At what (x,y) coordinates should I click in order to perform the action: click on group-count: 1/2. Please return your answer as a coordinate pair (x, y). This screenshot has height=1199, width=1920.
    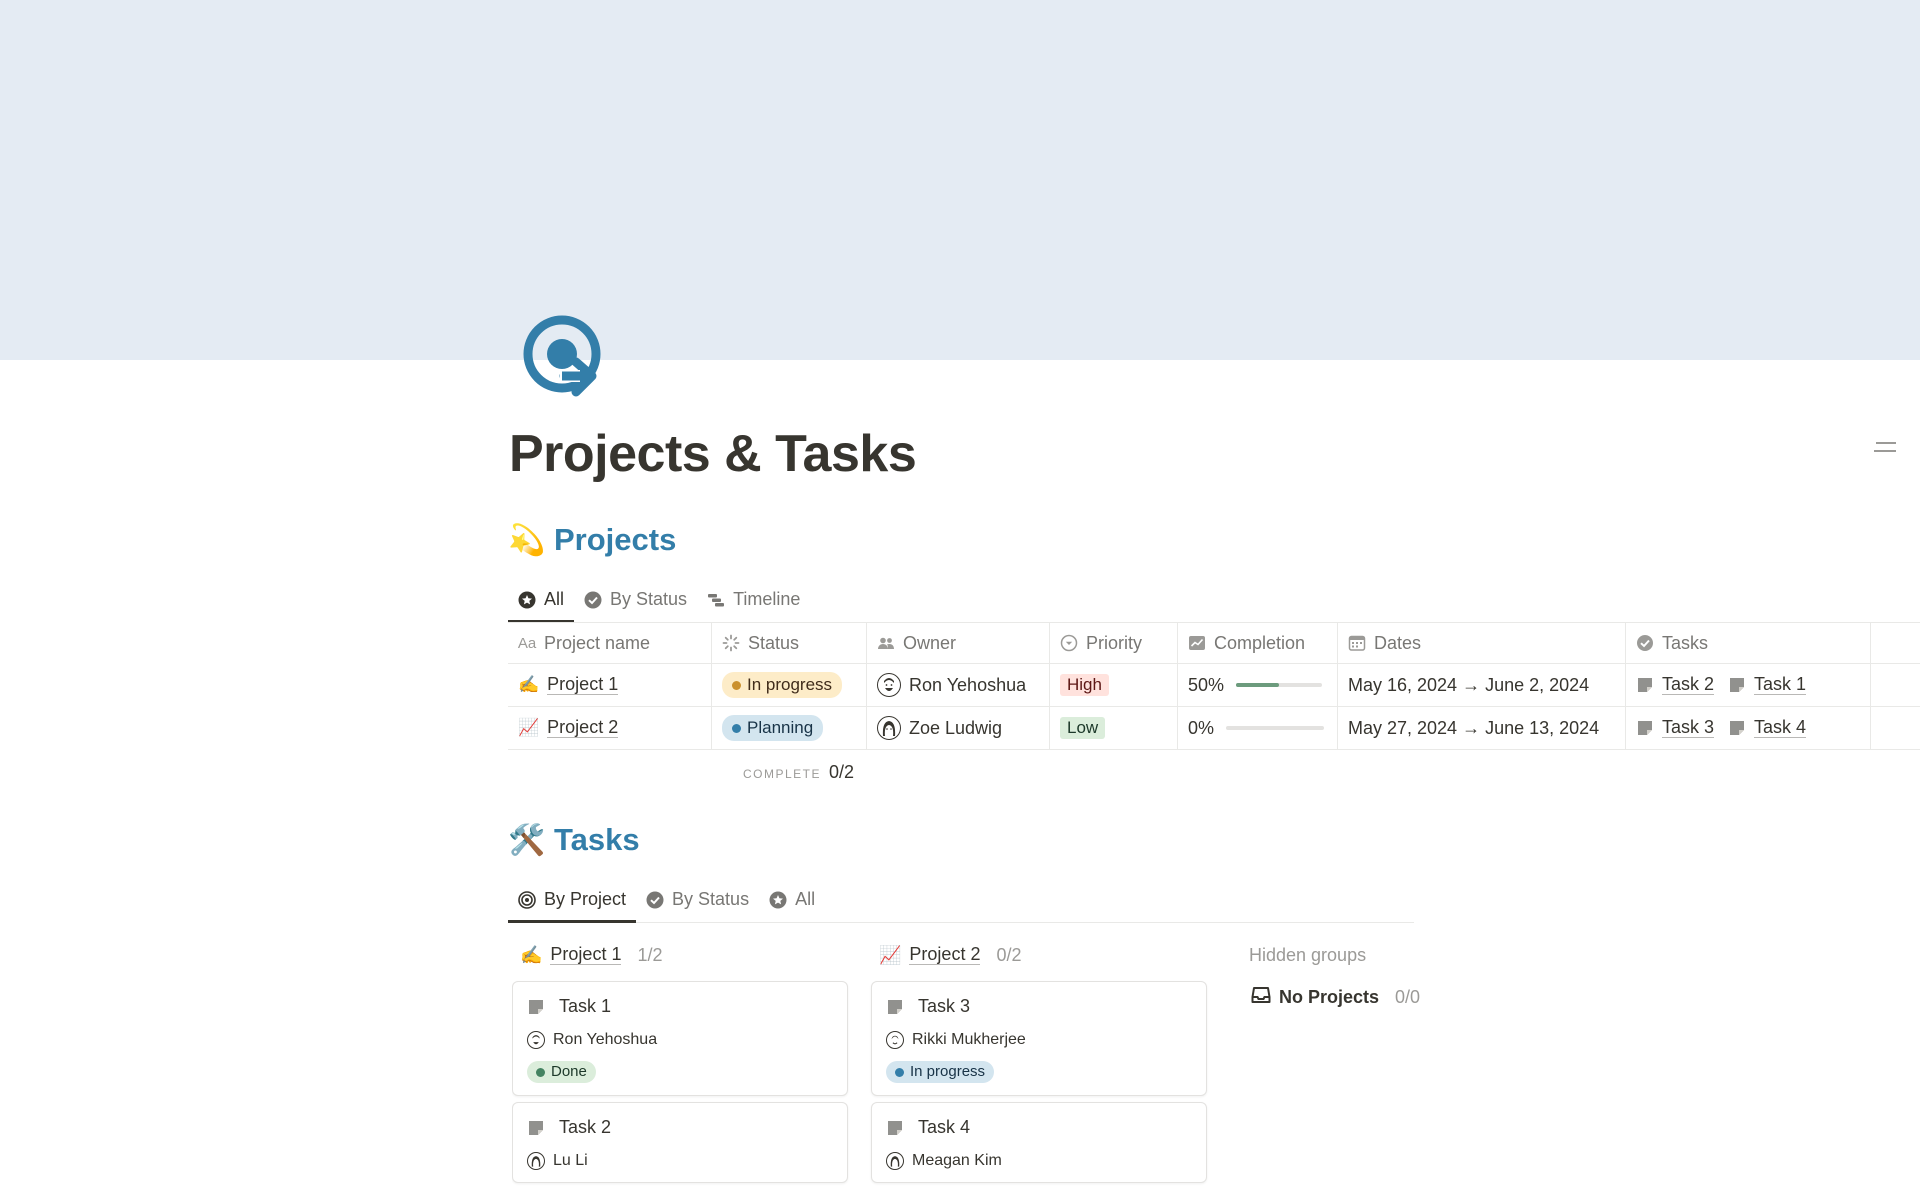
    Looking at the image, I should click on (650, 954).